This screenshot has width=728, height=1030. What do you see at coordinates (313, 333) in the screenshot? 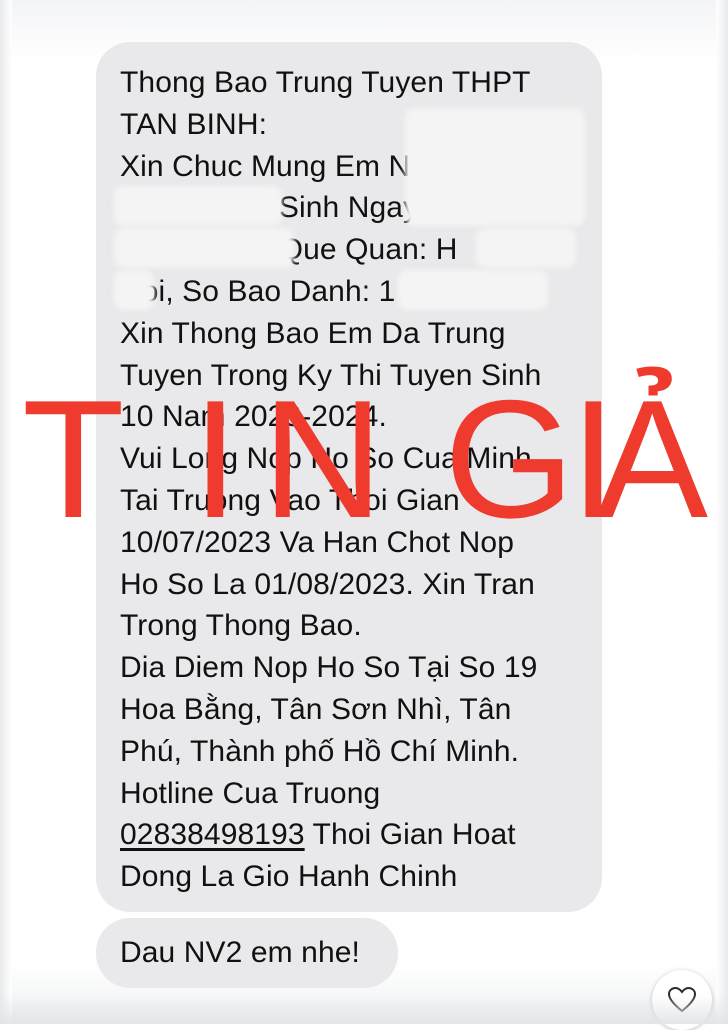
I see `message-line: Xin Thong Bao Em Da Trung` at bounding box center [313, 333].